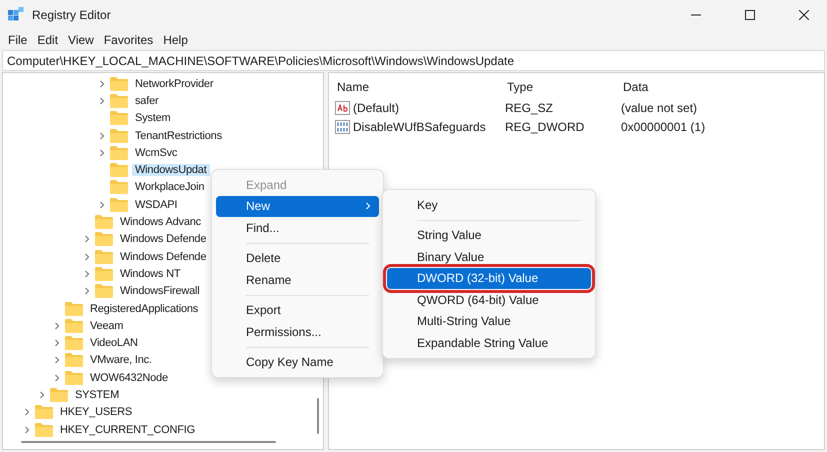  Describe the element at coordinates (297, 206) in the screenshot. I see `menu-item: New` at that location.